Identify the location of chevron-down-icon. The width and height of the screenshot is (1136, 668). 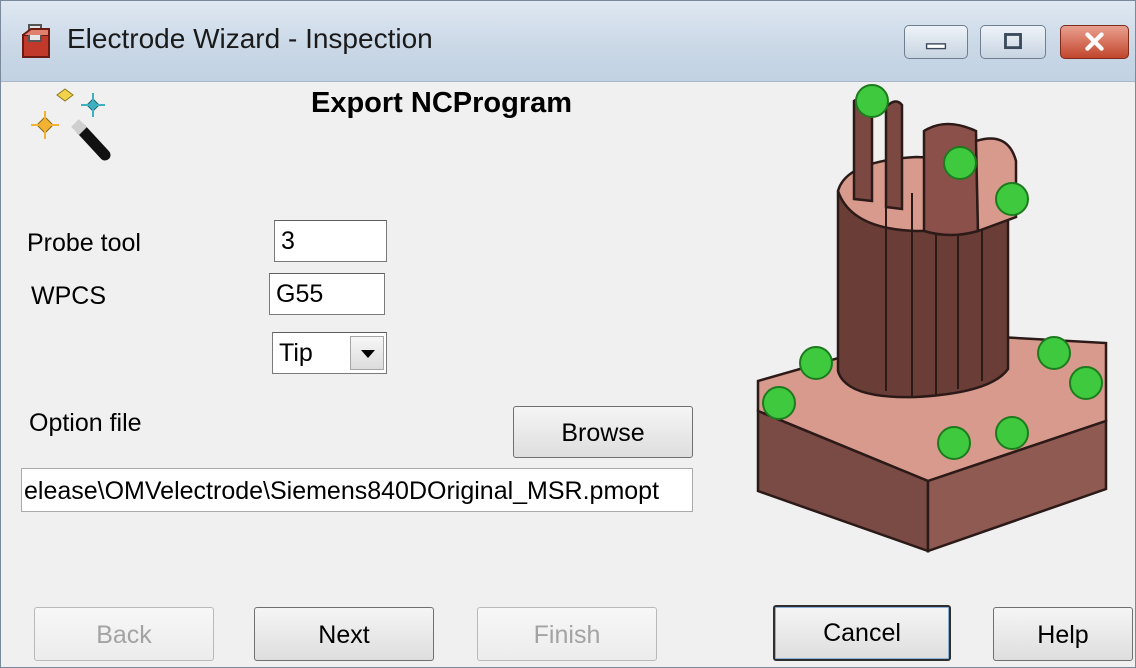
(367, 353).